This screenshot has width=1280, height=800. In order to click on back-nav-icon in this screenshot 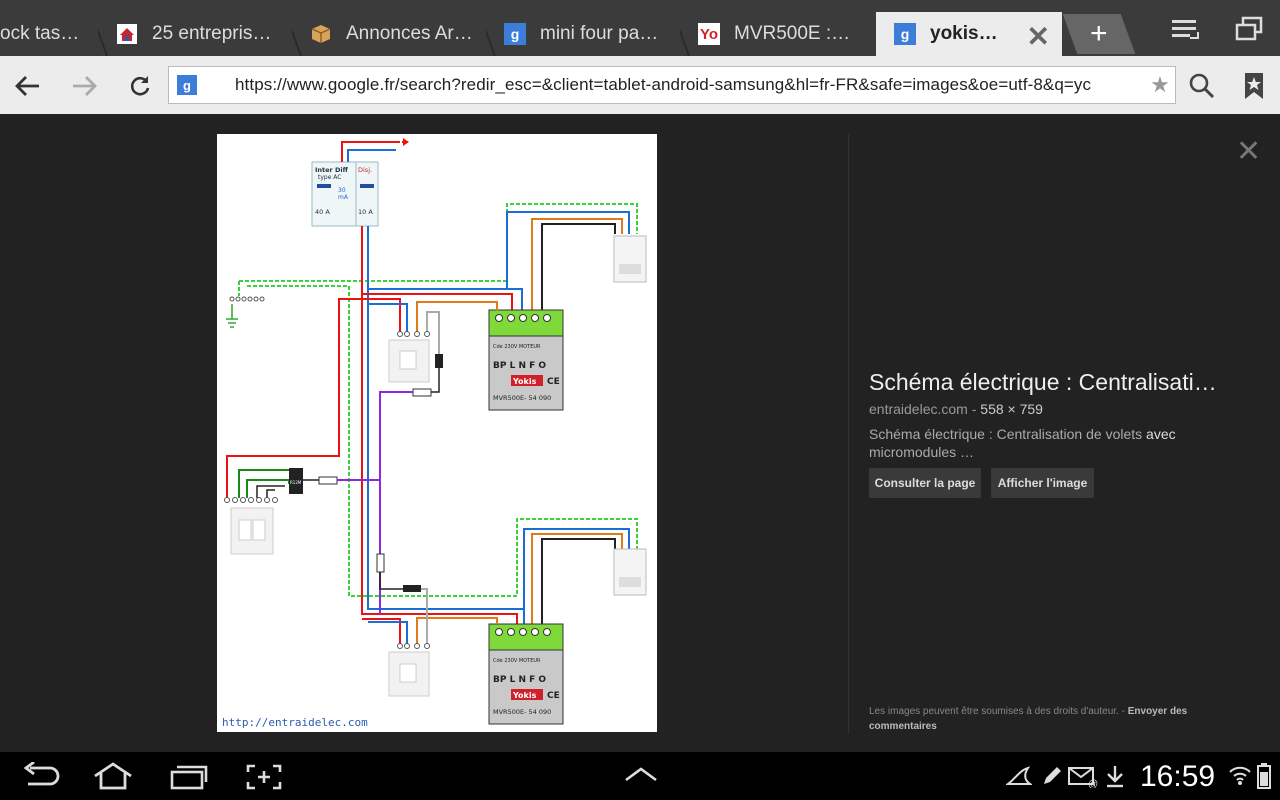, I will do `click(40, 777)`.